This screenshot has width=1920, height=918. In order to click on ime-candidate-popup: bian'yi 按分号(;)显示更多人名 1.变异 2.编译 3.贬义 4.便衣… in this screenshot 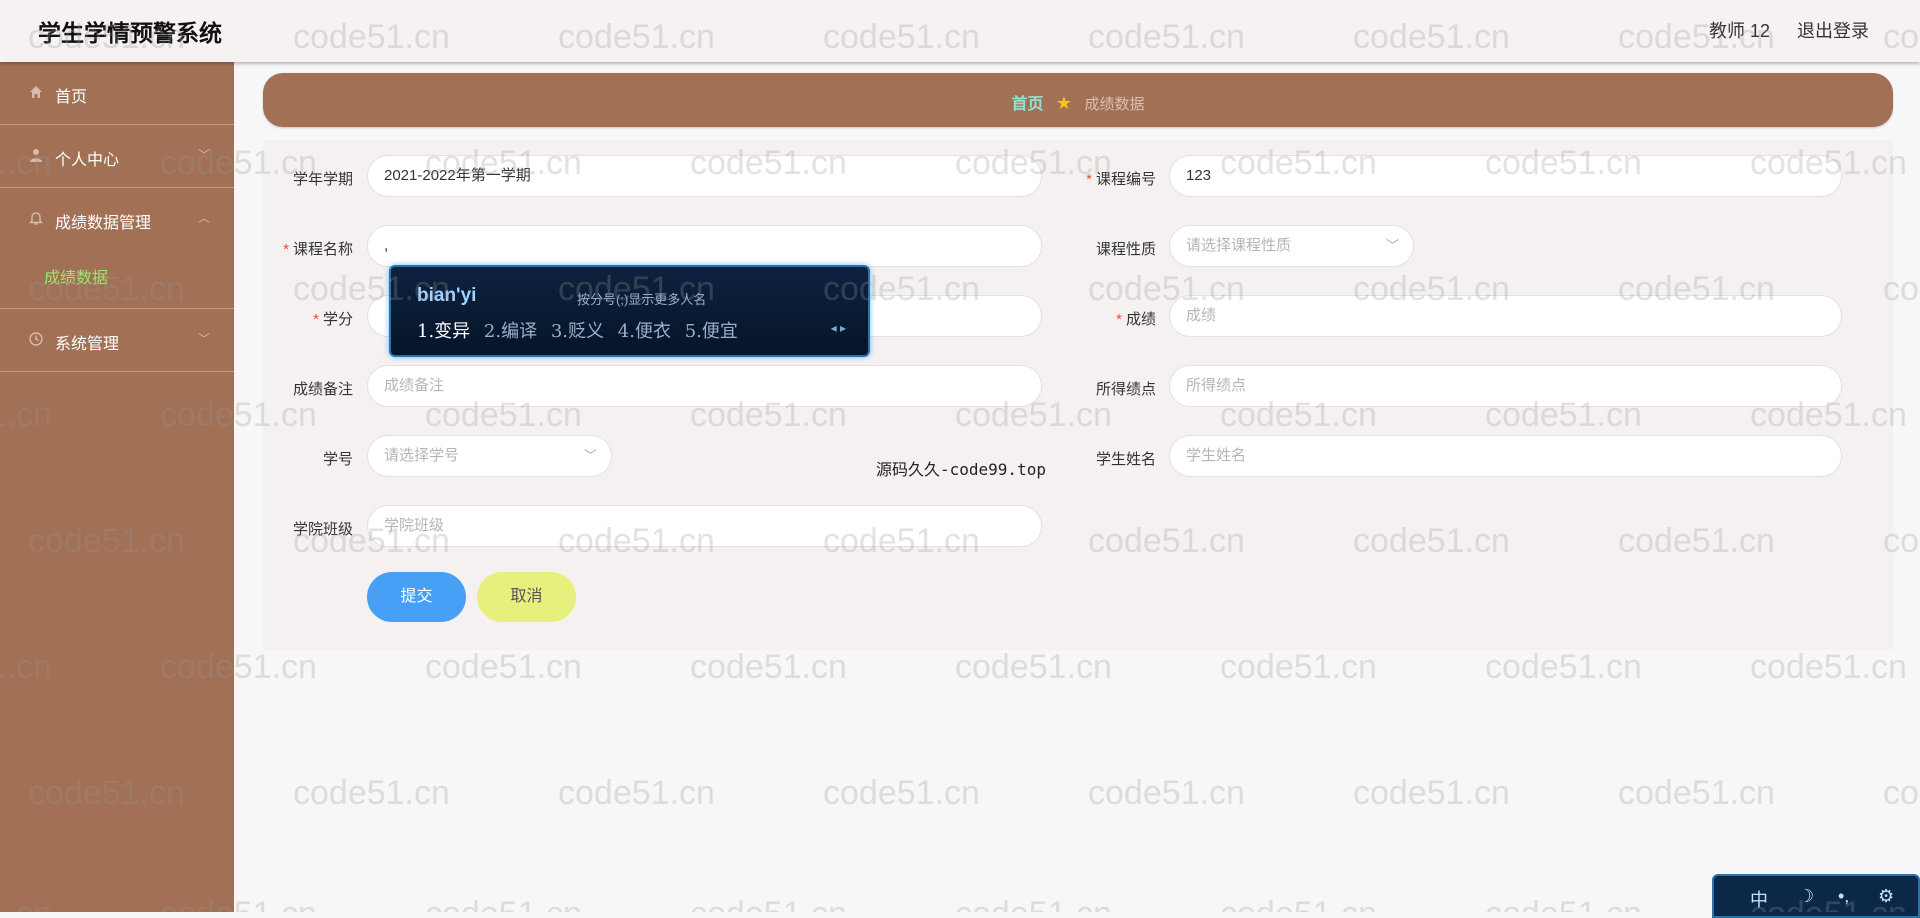, I will do `click(629, 311)`.